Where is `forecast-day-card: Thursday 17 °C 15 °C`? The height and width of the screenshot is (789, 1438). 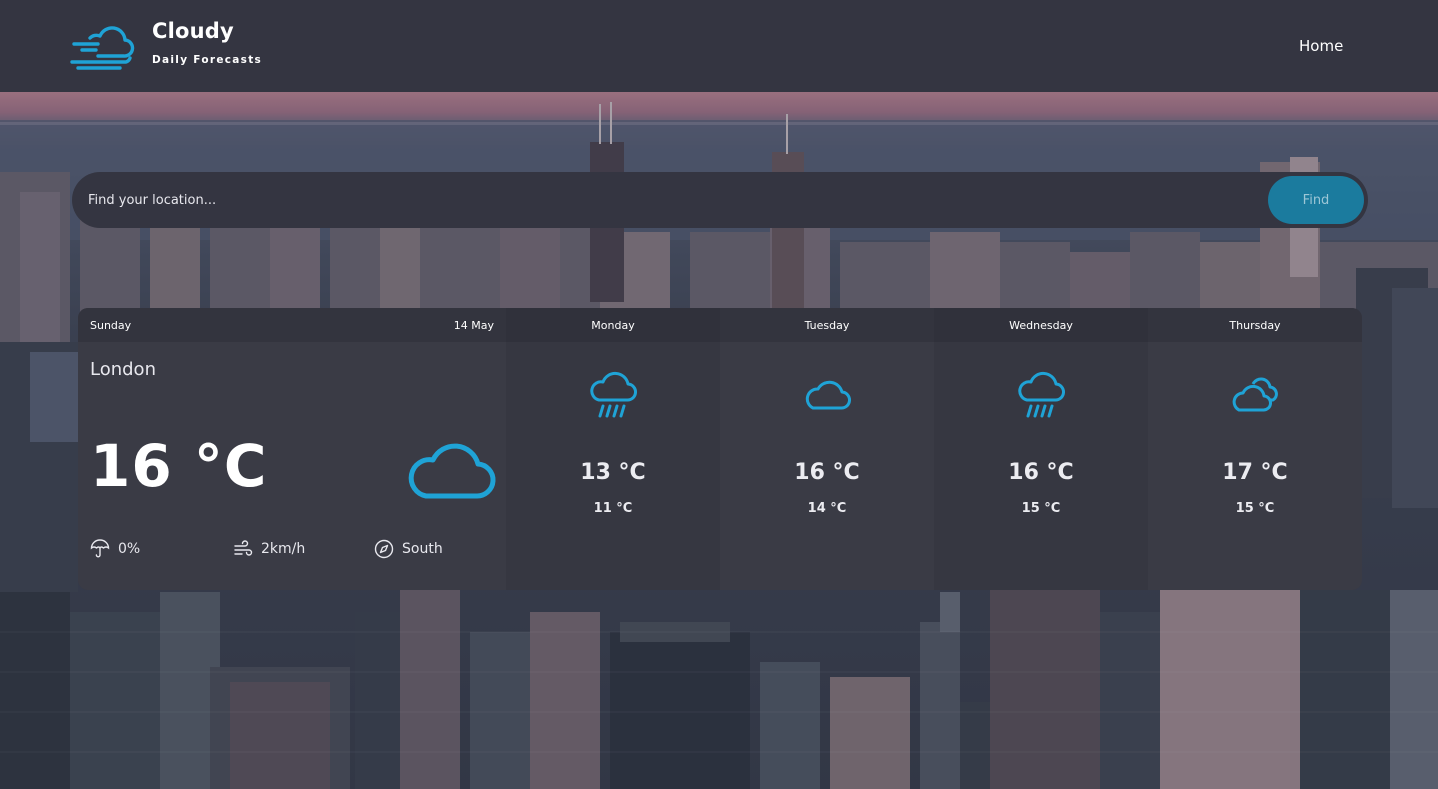 forecast-day-card: Thursday 17 °C 15 °C is located at coordinates (1255, 449).